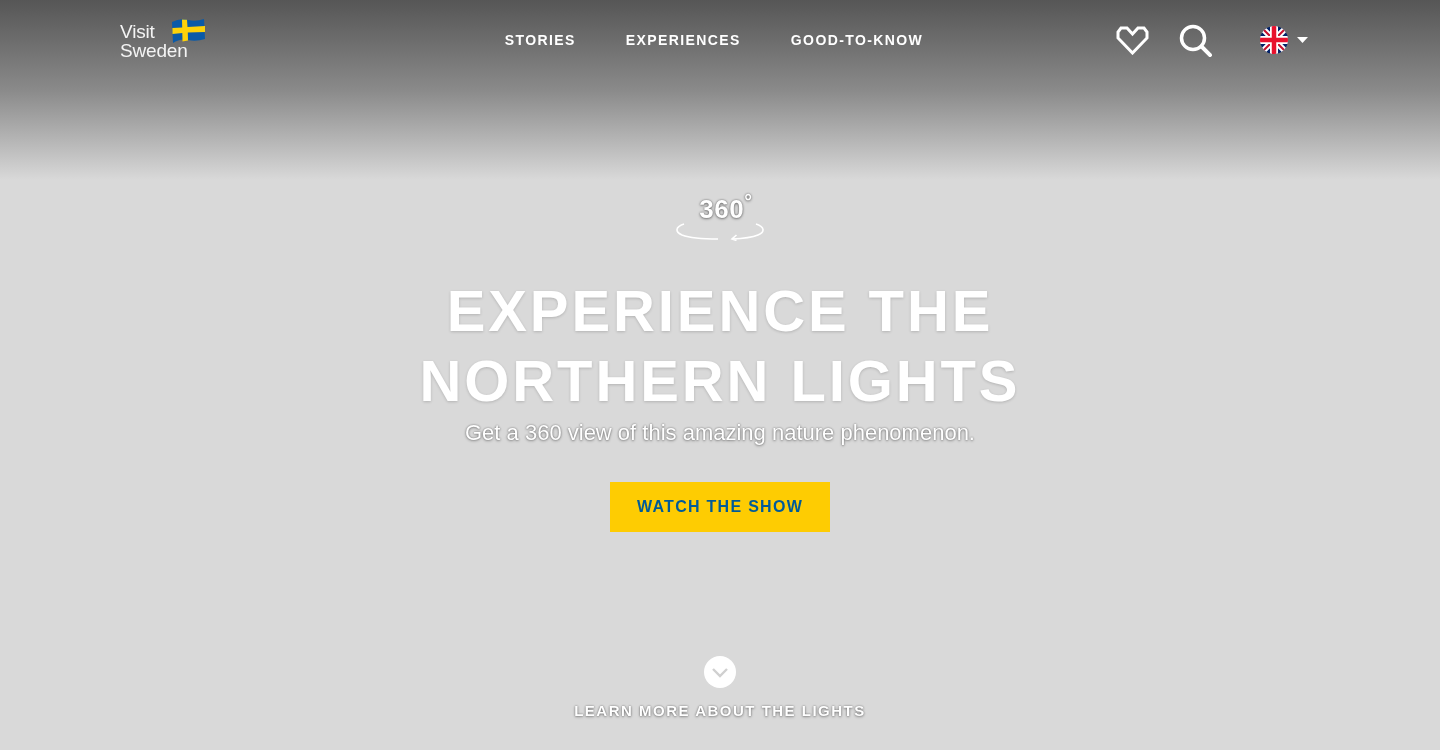  What do you see at coordinates (540, 40) in the screenshot?
I see `nav-link: STORIES` at bounding box center [540, 40].